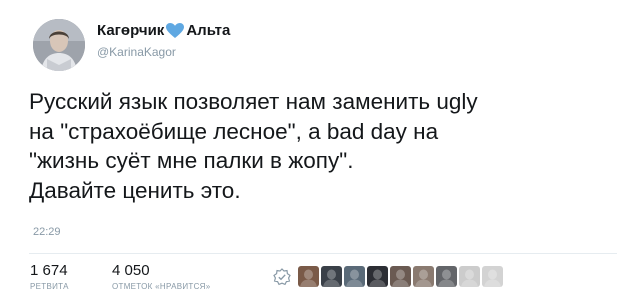 The width and height of the screenshot is (617, 305). What do you see at coordinates (49, 270) in the screenshot?
I see `retweet-count-value: 1 674` at bounding box center [49, 270].